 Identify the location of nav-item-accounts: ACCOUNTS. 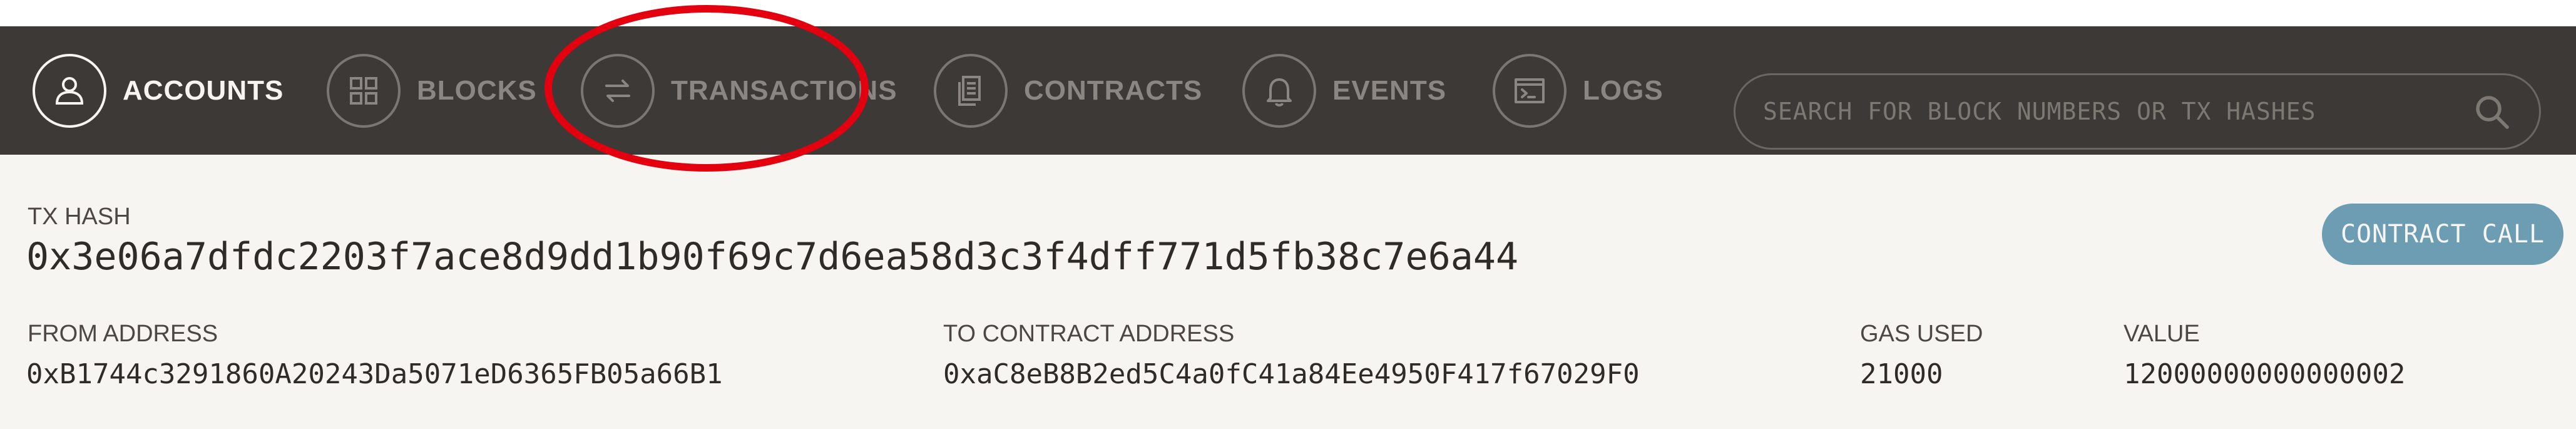
(158, 90).